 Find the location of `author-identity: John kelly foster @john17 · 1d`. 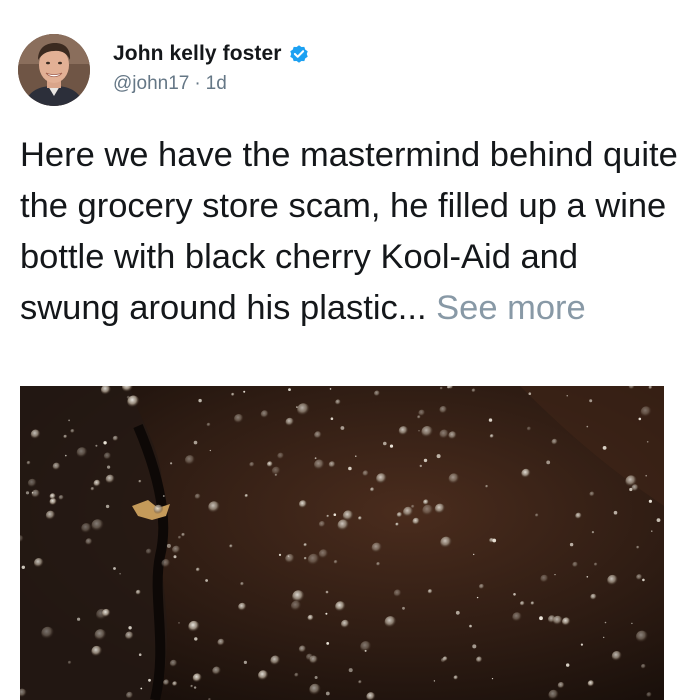

author-identity: John kelly foster @john17 · 1d is located at coordinates (211, 67).